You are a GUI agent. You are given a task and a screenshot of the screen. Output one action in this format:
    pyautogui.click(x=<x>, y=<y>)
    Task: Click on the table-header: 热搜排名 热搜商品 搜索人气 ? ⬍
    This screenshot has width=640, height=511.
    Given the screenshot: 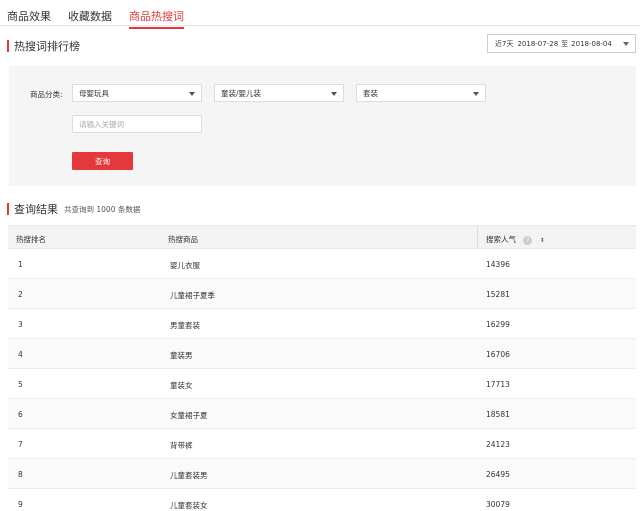 What is the action you would take?
    pyautogui.click(x=322, y=237)
    